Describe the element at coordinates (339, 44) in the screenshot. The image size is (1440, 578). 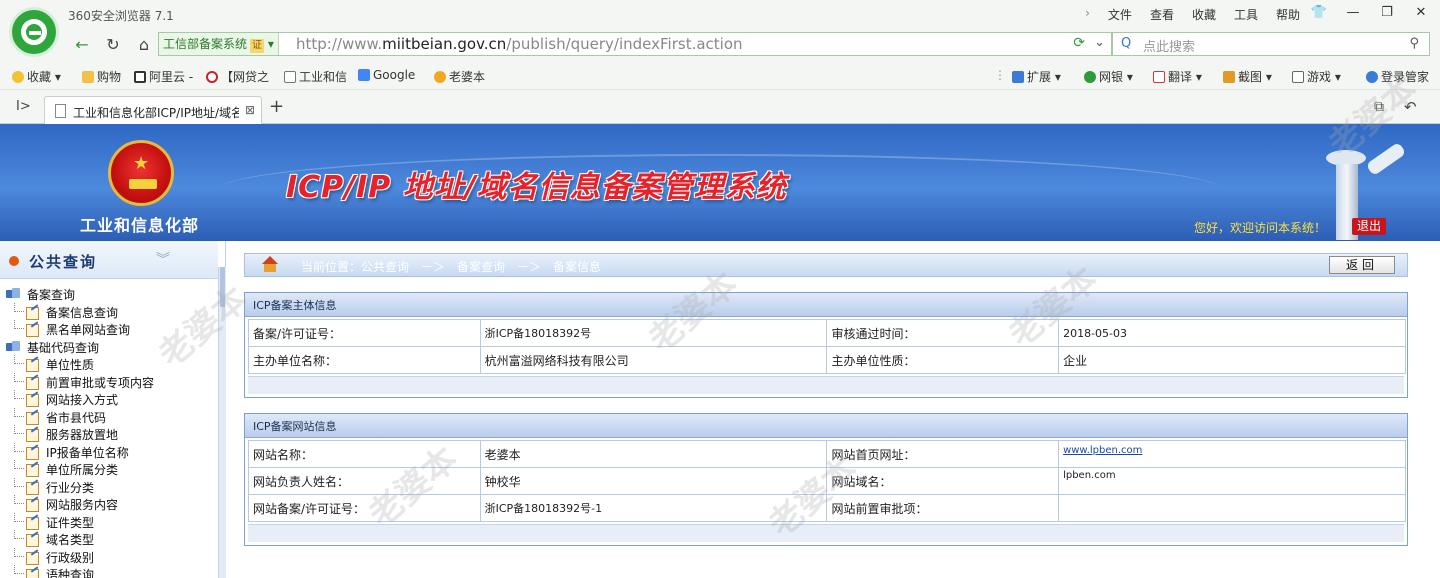
I see `url-prefix: http://www.` at that location.